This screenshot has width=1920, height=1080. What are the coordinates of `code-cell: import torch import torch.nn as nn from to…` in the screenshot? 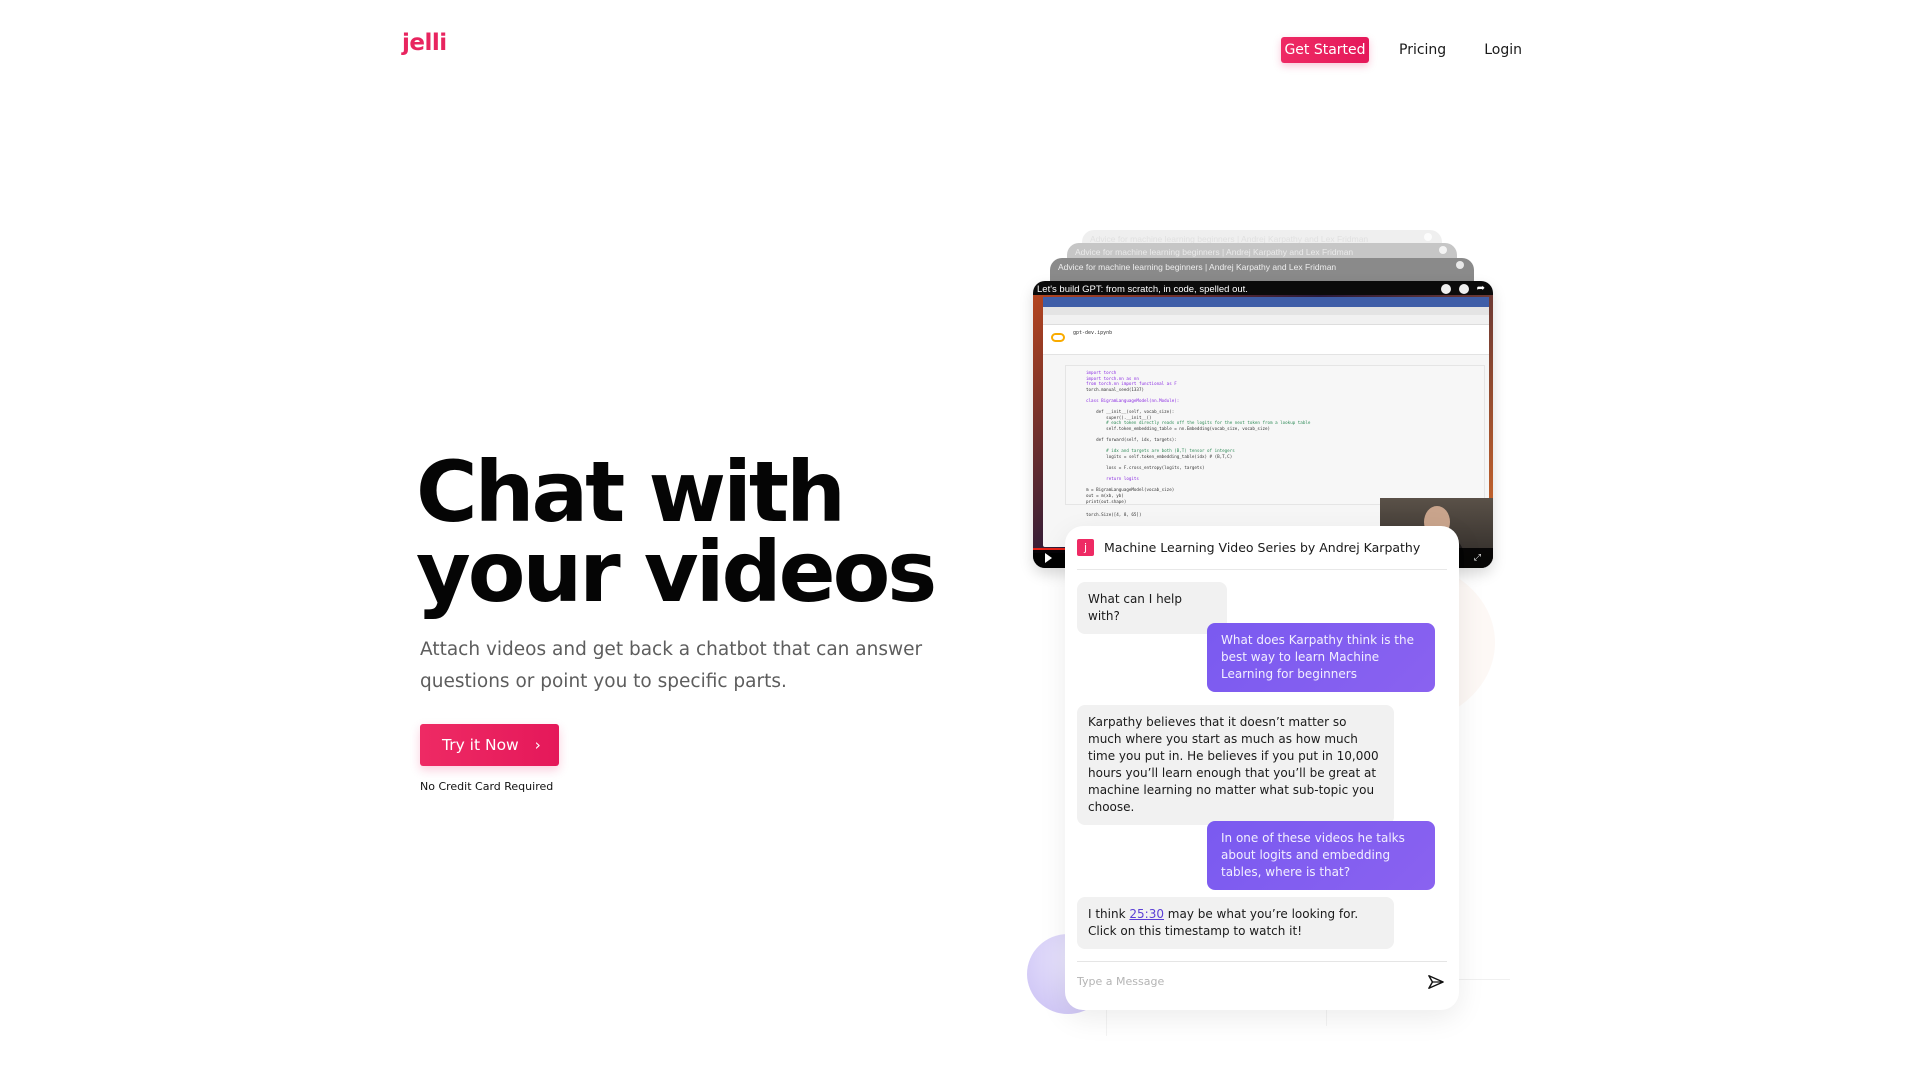 It's located at (1275, 441).